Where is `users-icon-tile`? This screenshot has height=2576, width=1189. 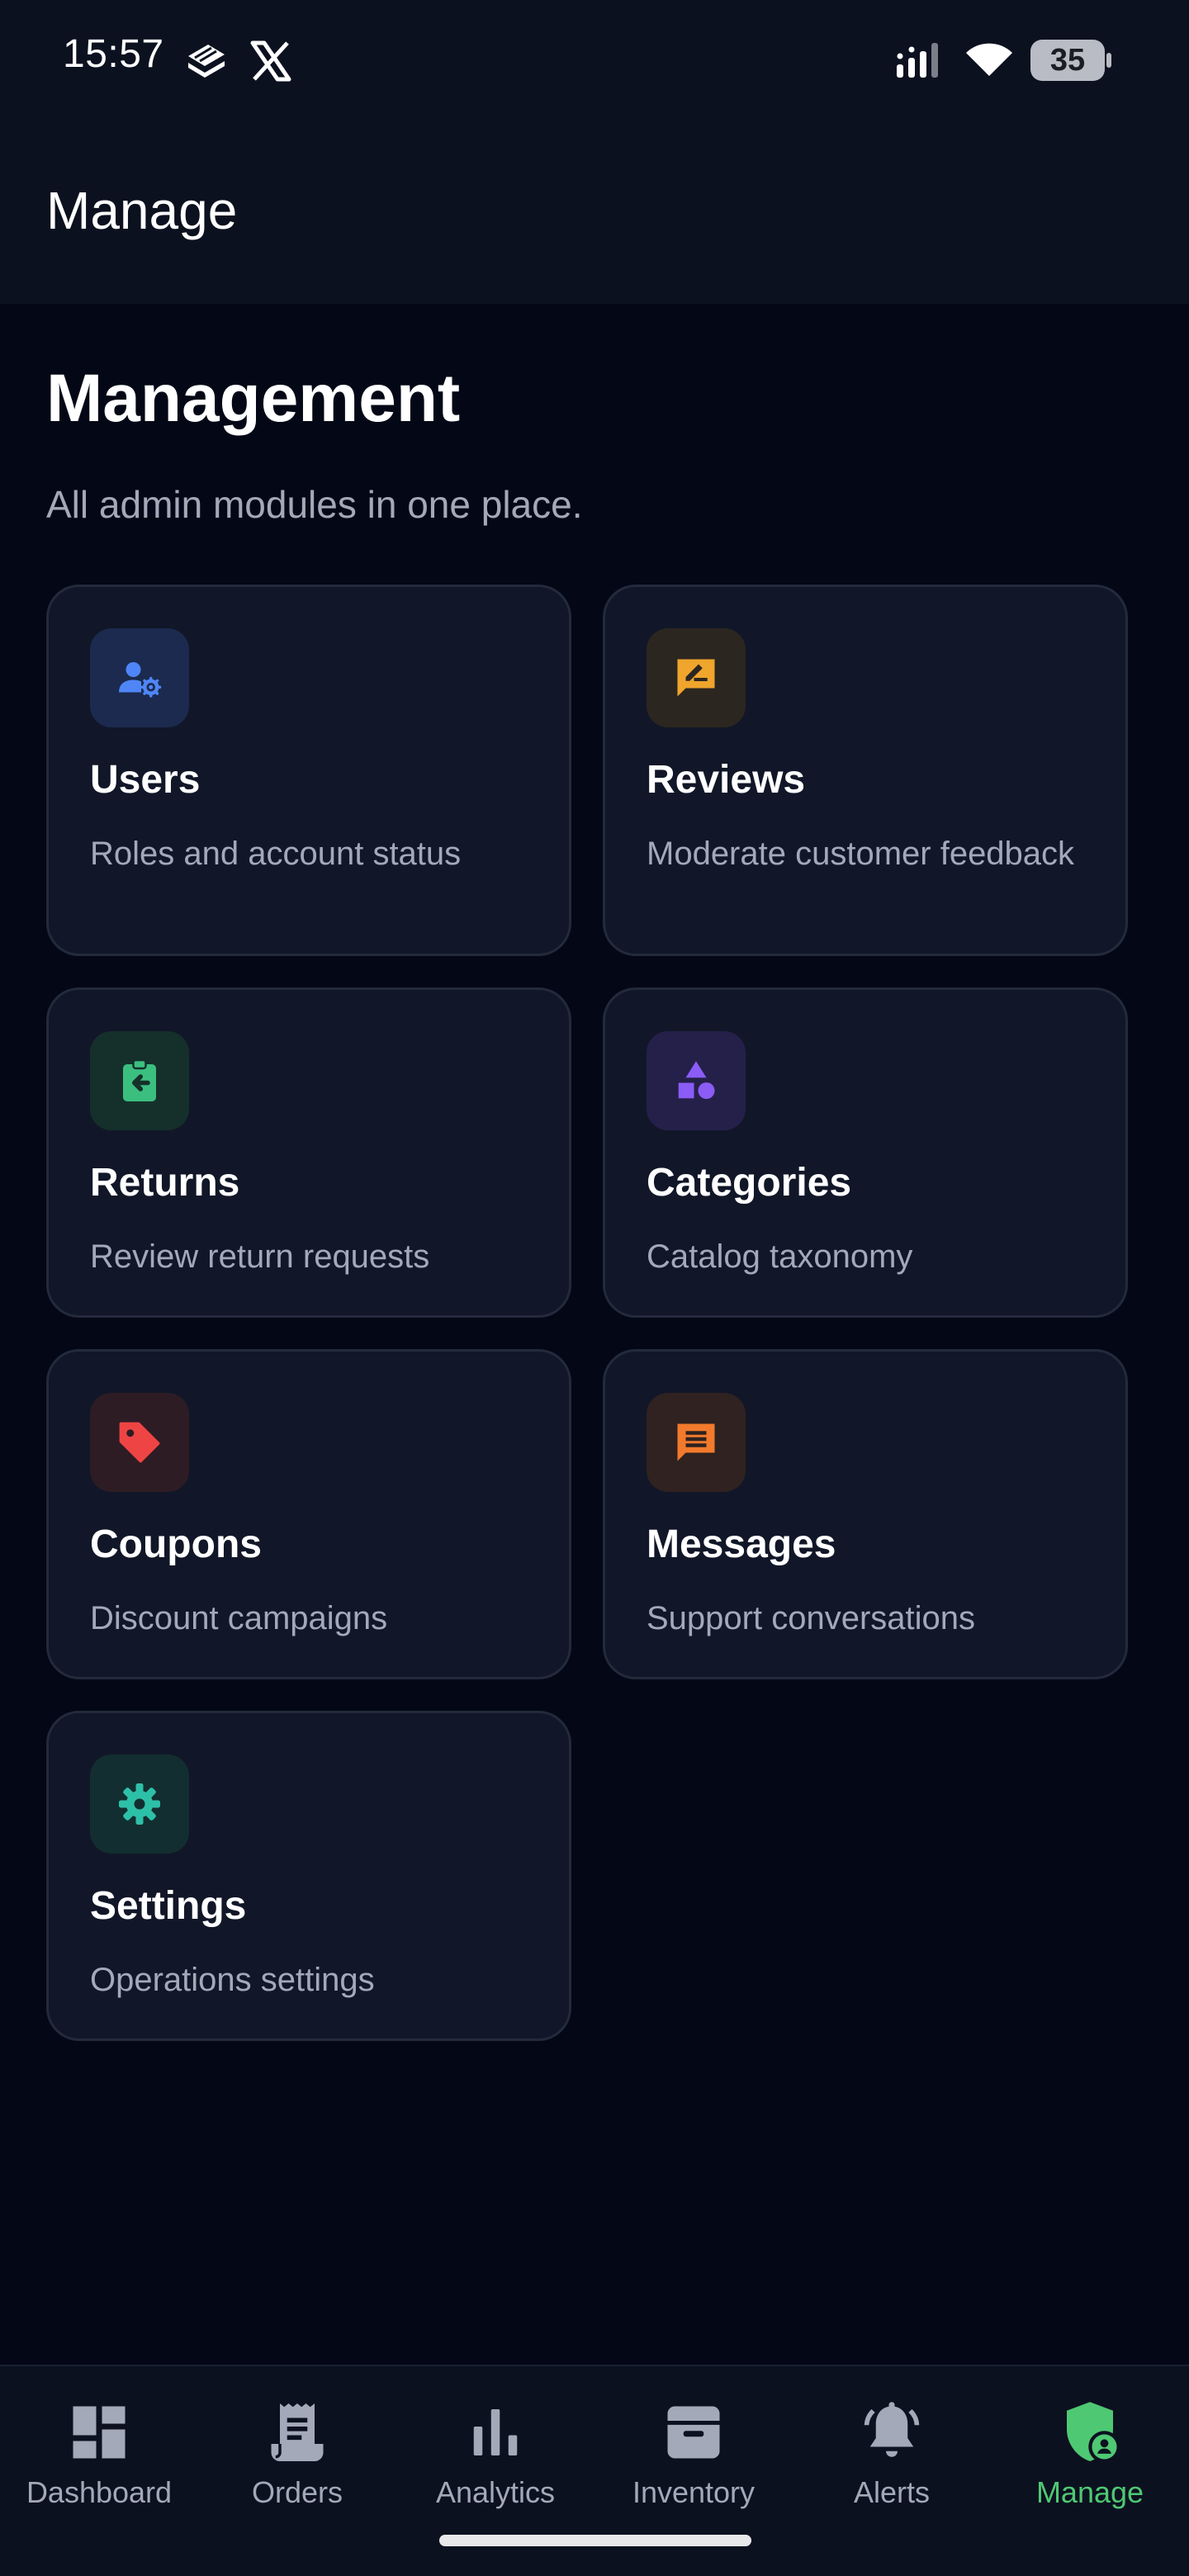 users-icon-tile is located at coordinates (139, 677).